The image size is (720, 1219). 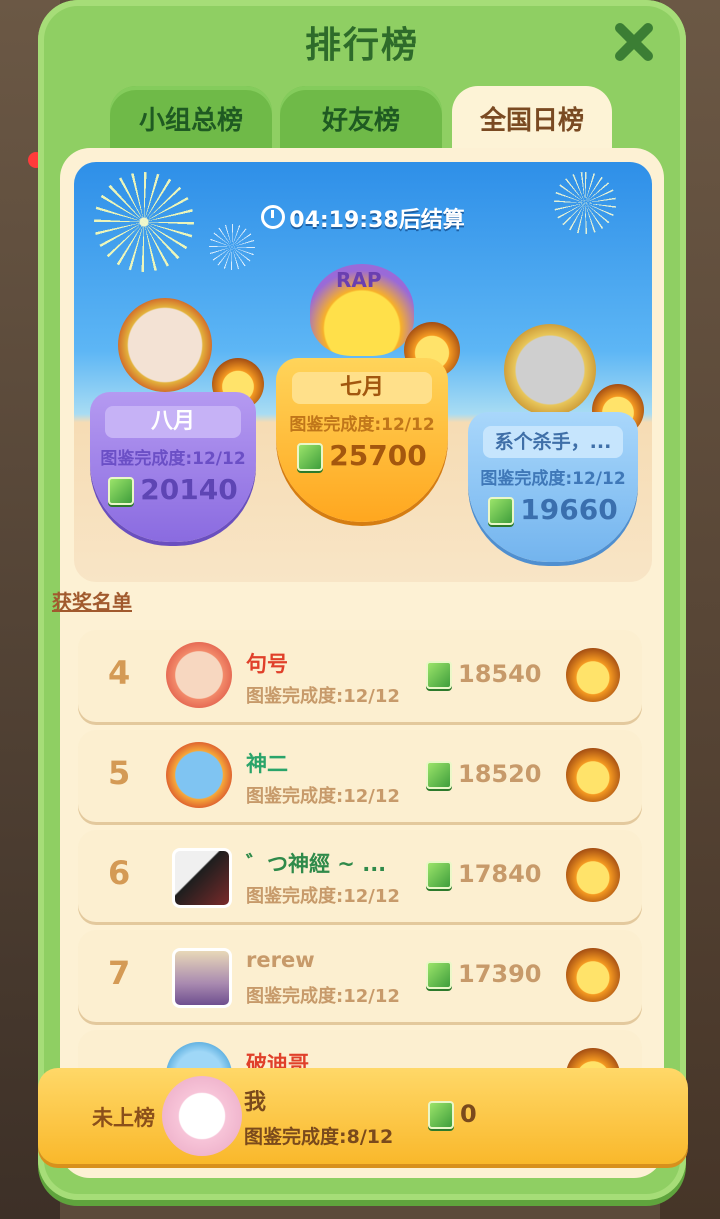 What do you see at coordinates (255, 1102) in the screenshot?
I see `my-name: 我` at bounding box center [255, 1102].